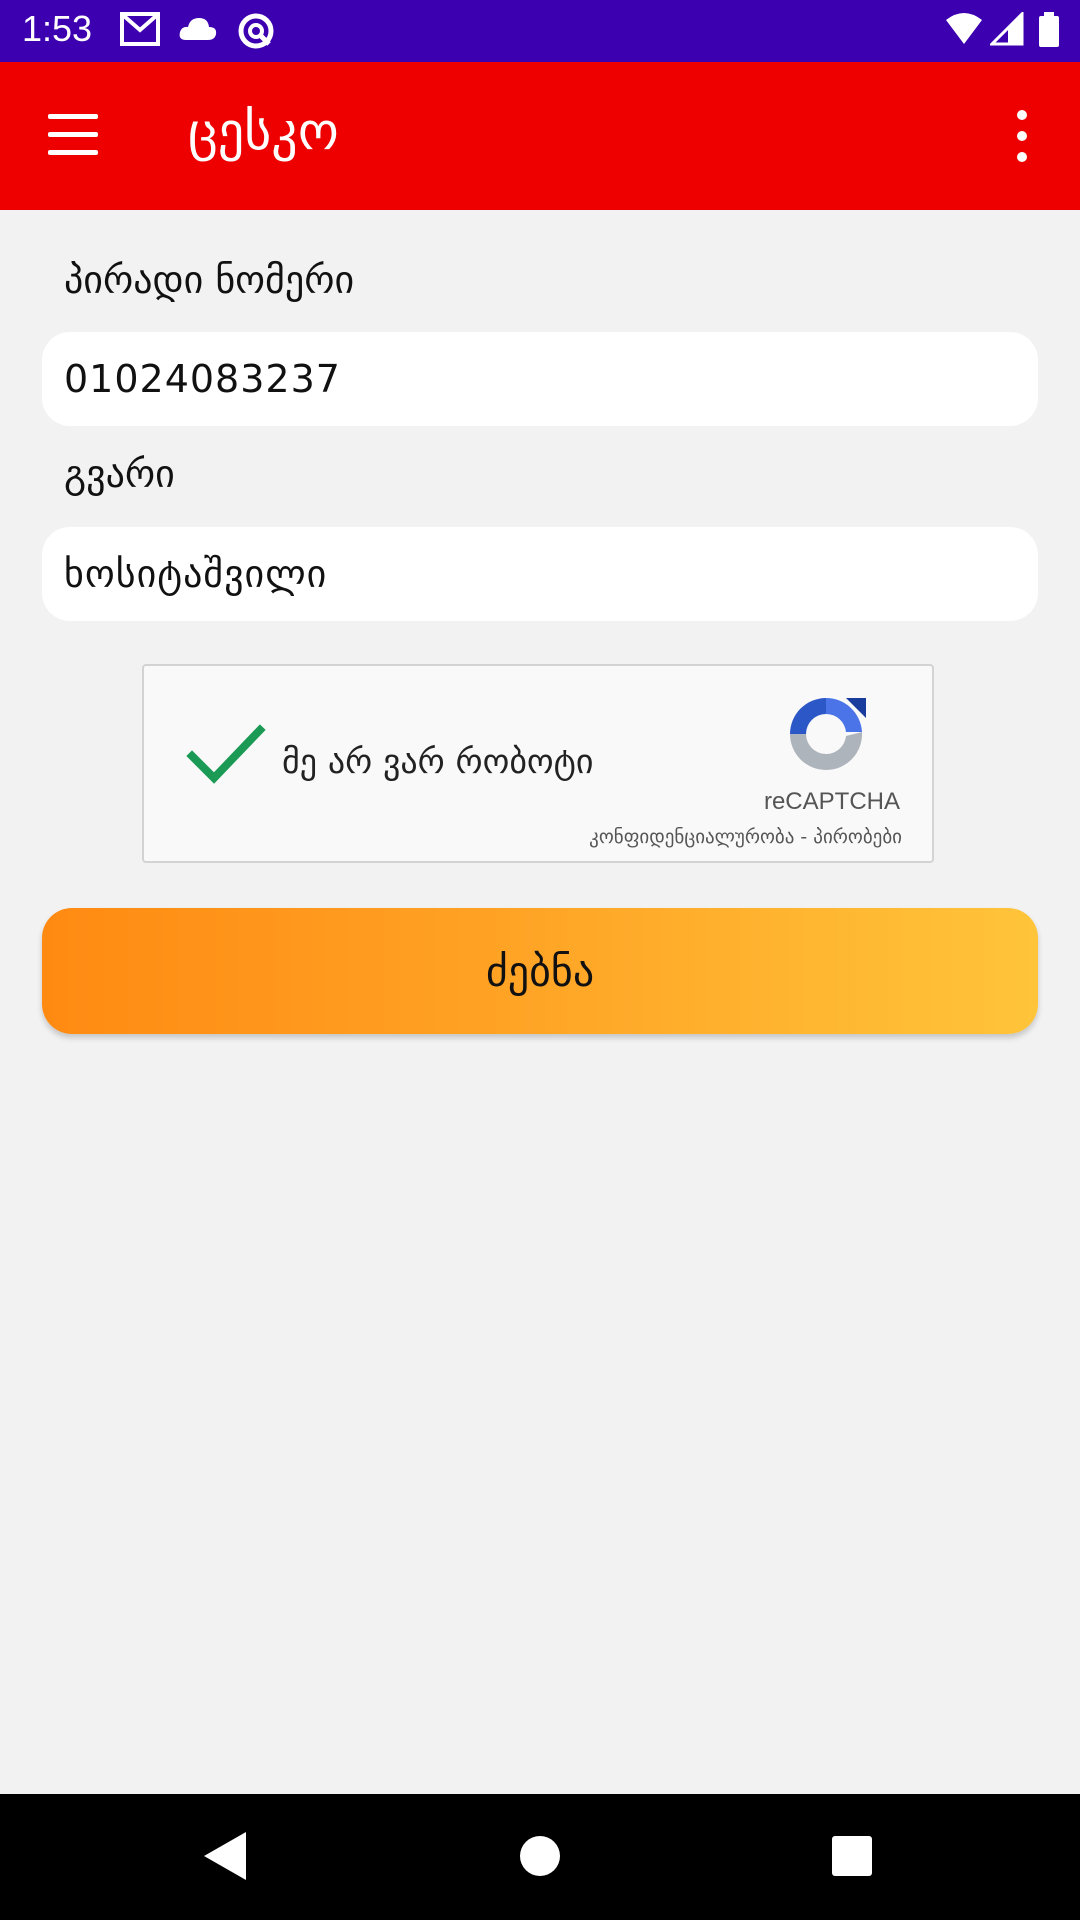 This screenshot has height=1920, width=1080. I want to click on personal-number-input, so click(540, 379).